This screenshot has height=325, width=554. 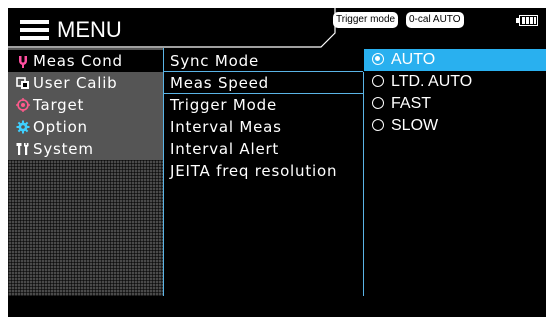 I want to click on option-ltd-auto: LTD. AUTO, so click(x=455, y=82).